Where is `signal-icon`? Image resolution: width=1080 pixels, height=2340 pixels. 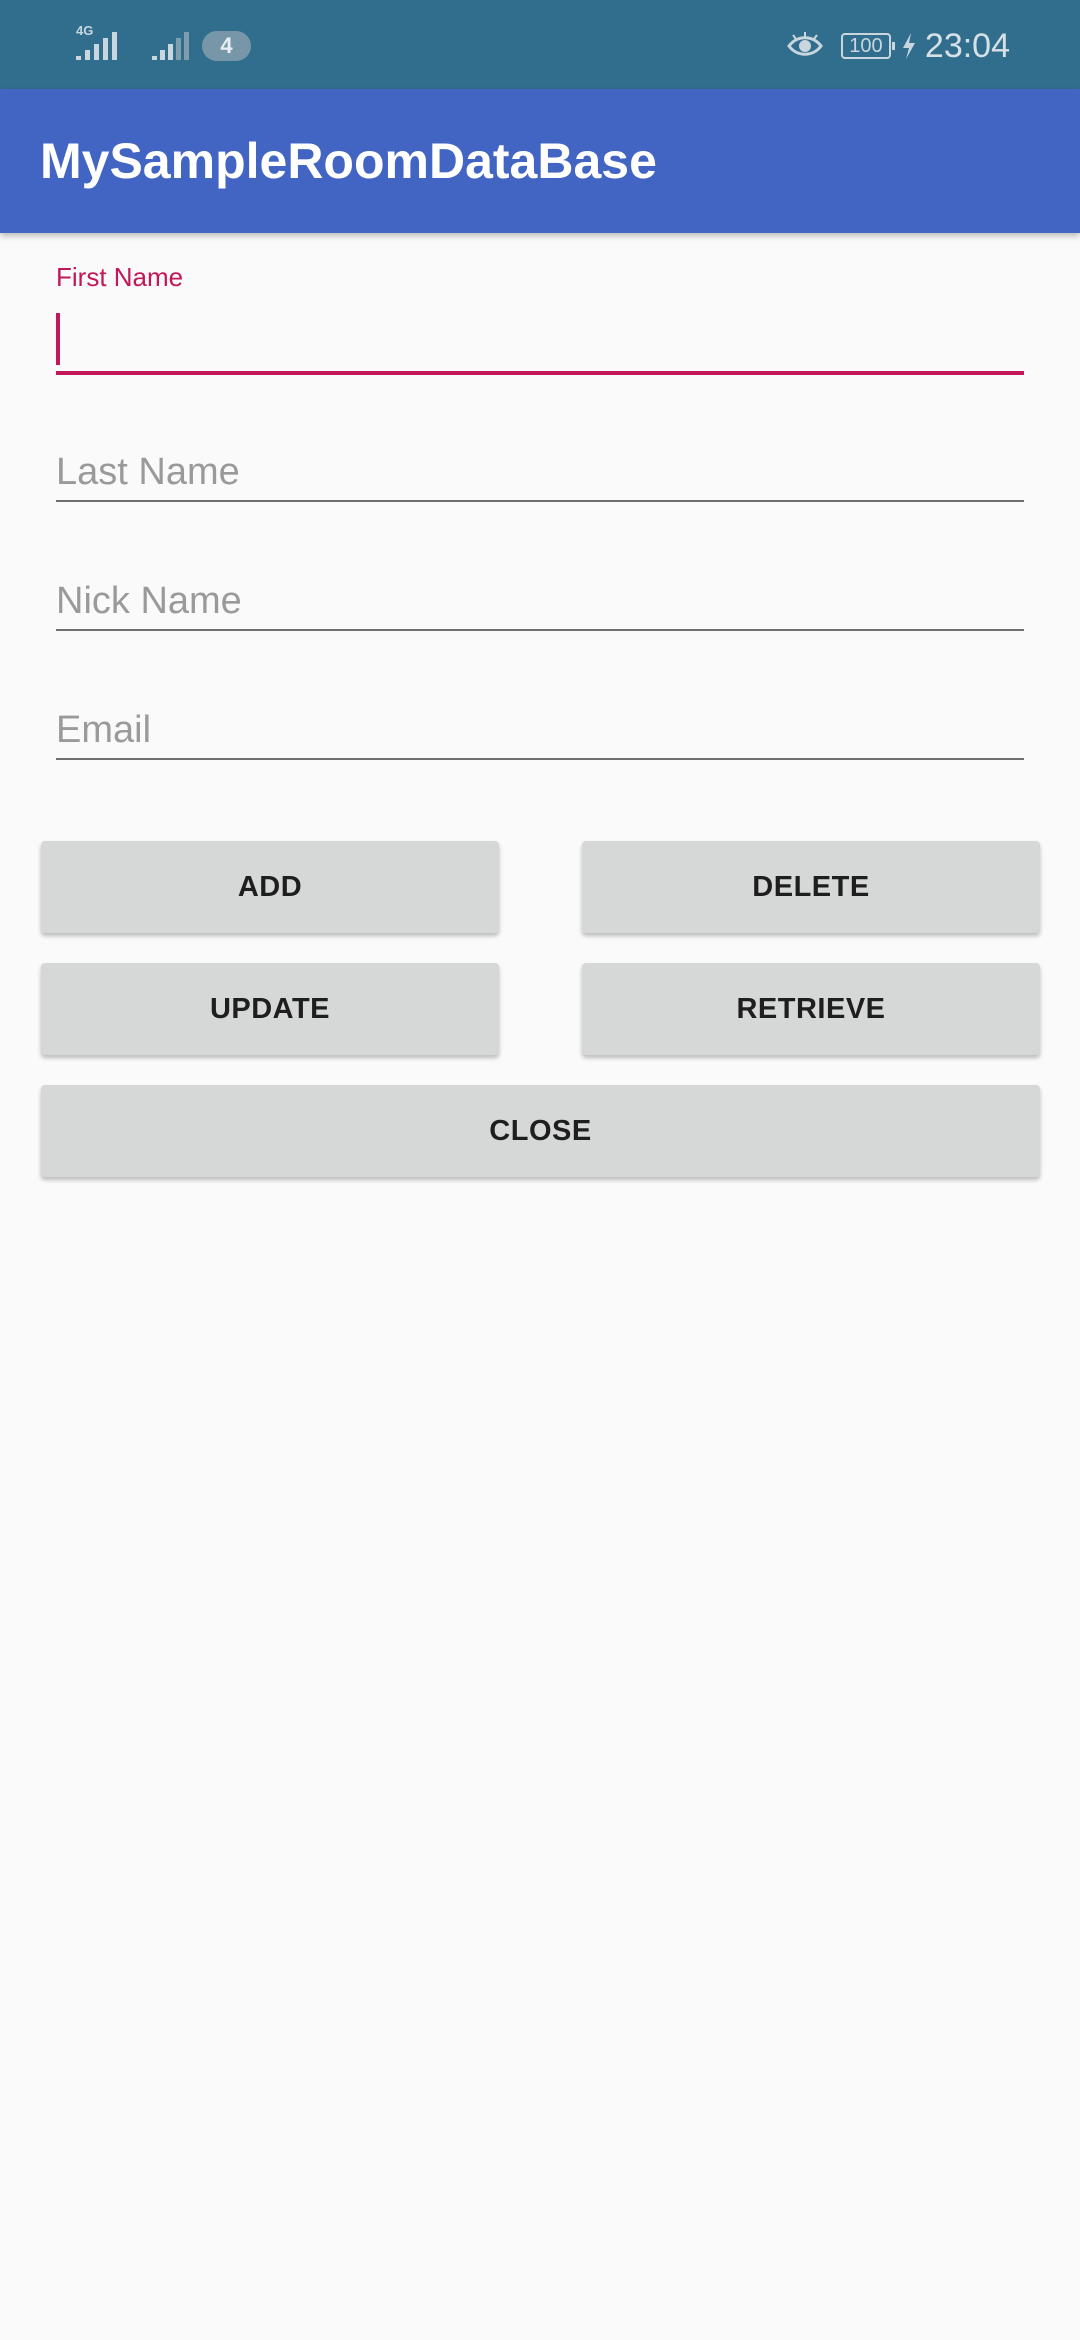 signal-icon is located at coordinates (170, 46).